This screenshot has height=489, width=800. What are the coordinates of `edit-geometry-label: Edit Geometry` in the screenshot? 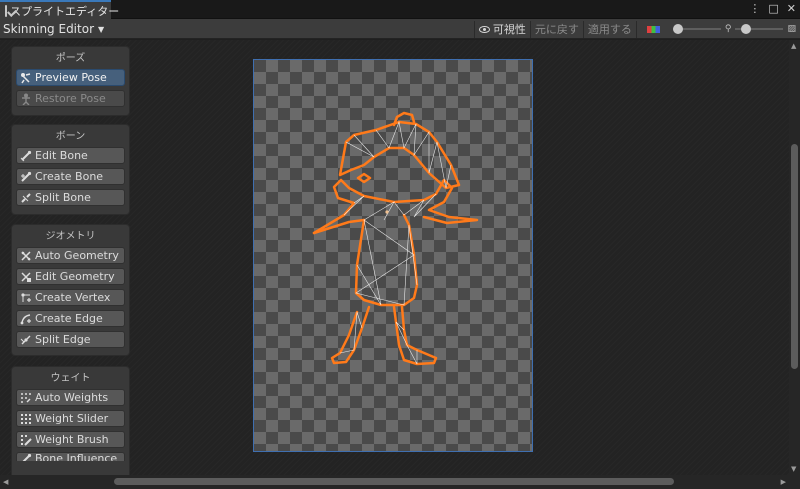 It's located at (75, 276).